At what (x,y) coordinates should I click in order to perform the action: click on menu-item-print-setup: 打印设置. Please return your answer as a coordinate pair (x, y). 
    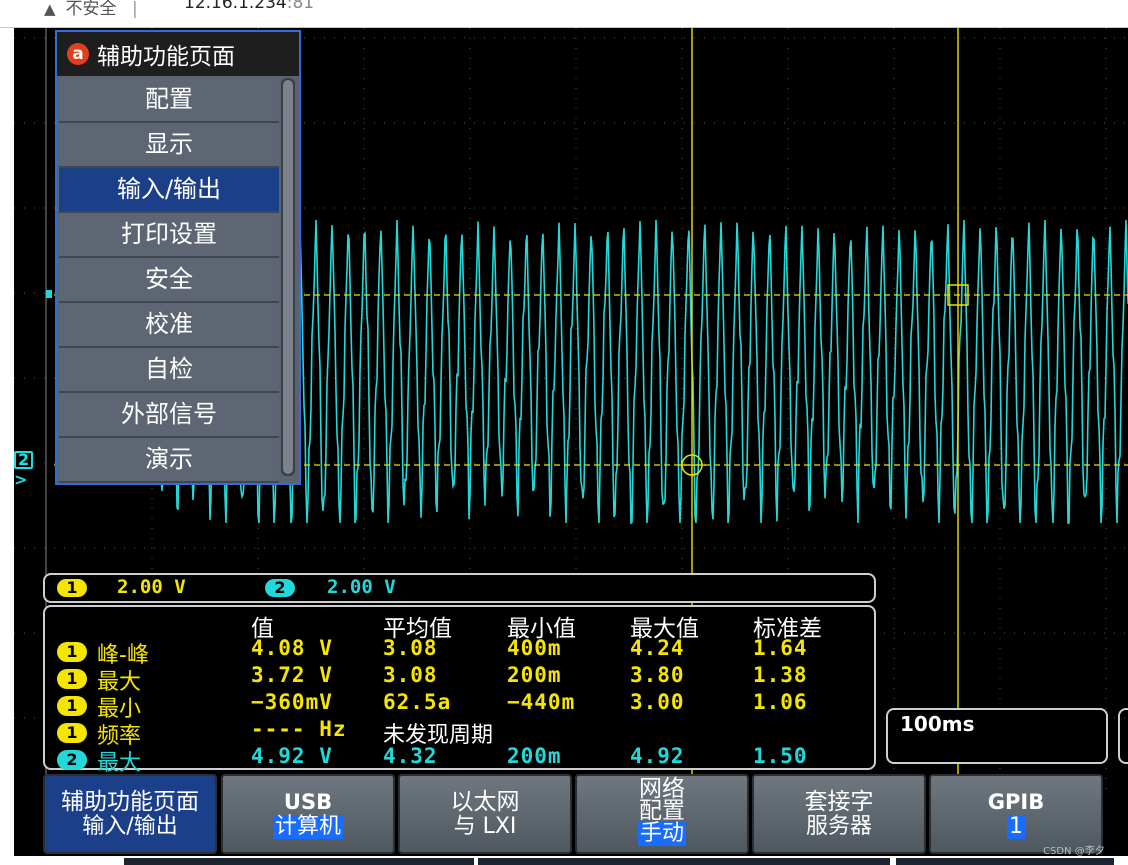
    Looking at the image, I should click on (169, 235).